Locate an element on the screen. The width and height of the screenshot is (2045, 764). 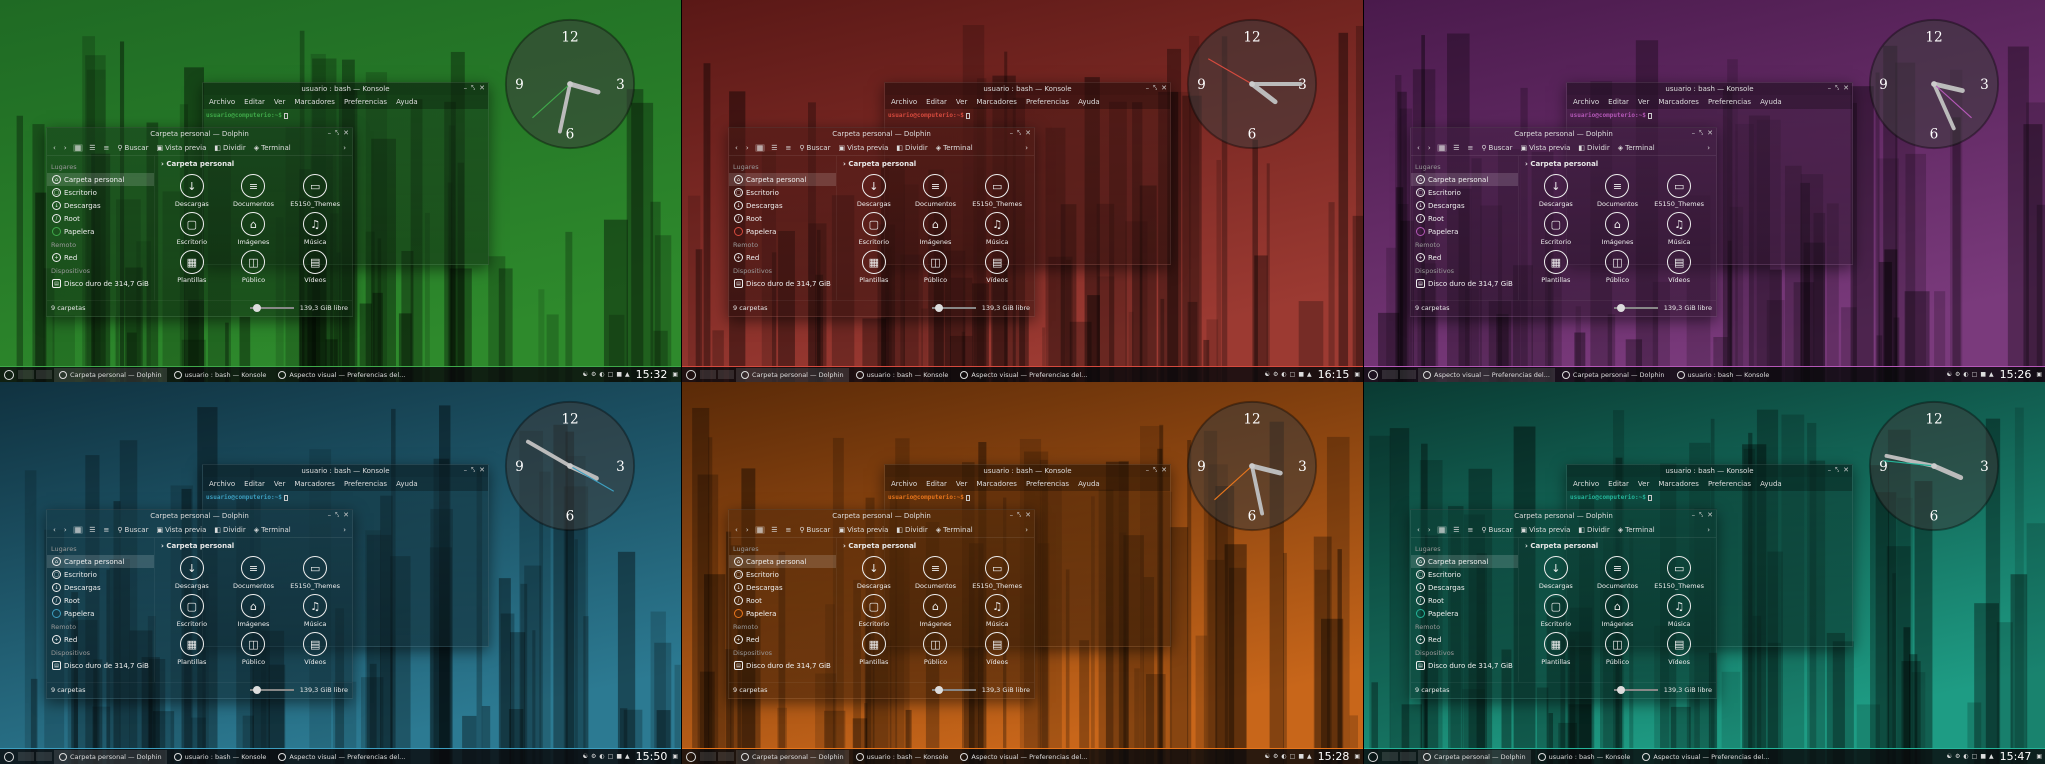
back-icon: ‹ is located at coordinates (1418, 148).